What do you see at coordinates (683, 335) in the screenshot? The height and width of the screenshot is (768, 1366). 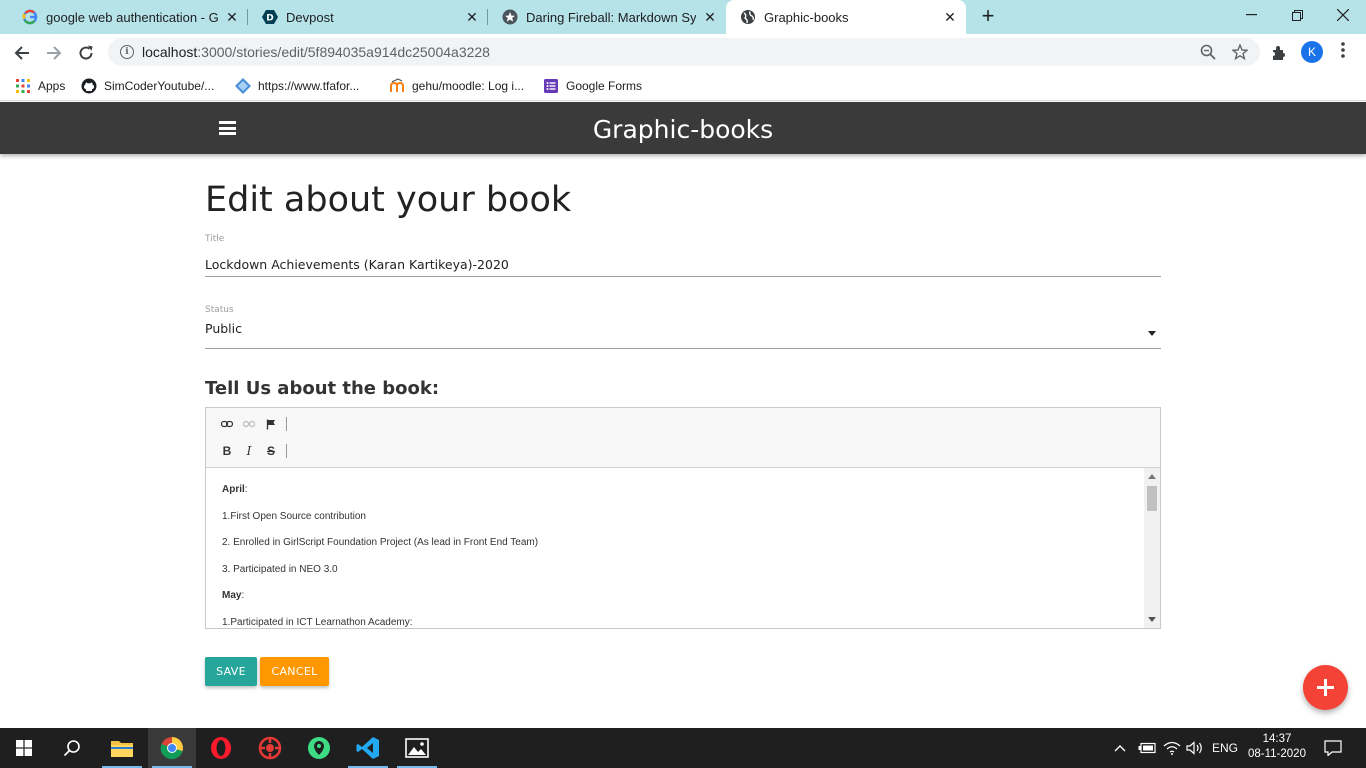 I see `status-select: Public` at bounding box center [683, 335].